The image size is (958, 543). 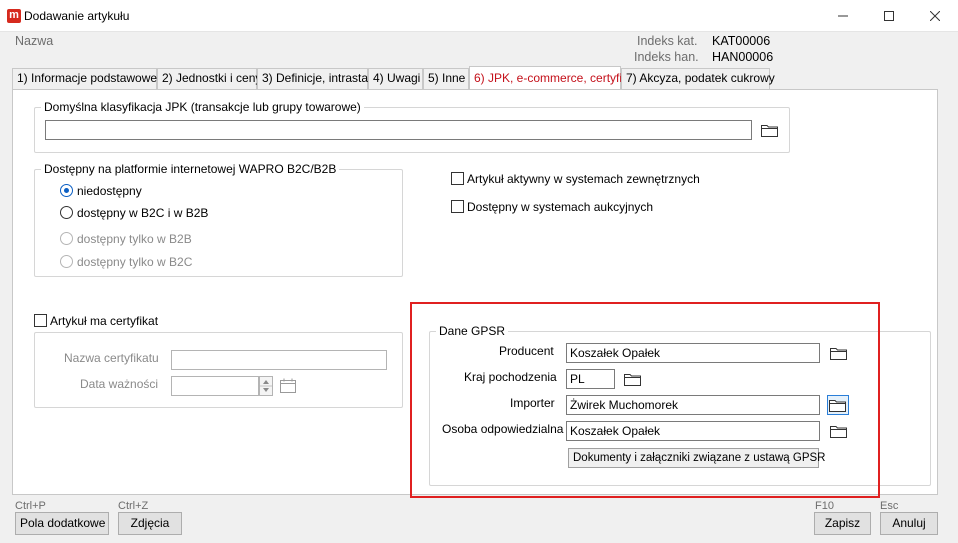 I want to click on tab-notes: 4) Uwagi, so click(x=395, y=78).